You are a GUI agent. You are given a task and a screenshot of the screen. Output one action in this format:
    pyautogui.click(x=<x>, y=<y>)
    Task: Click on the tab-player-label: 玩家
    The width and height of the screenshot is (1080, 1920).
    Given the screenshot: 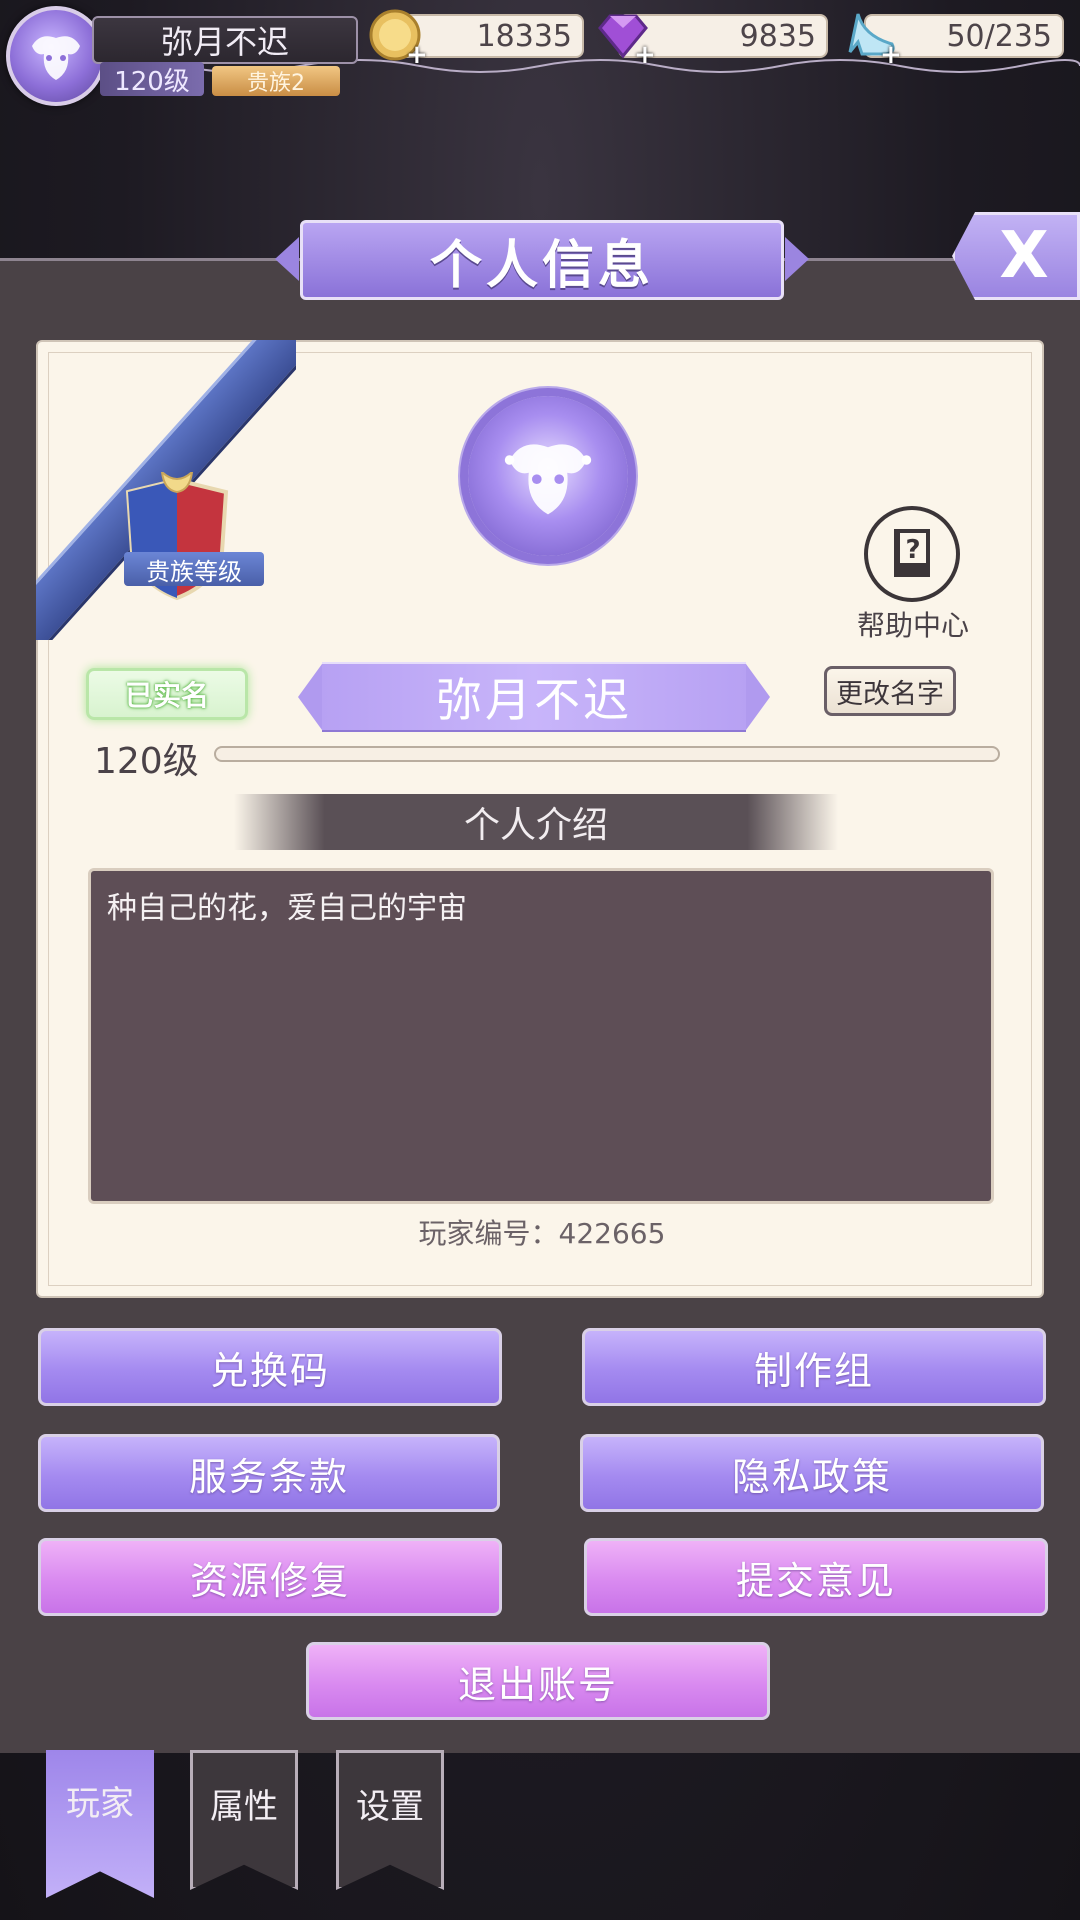 What is the action you would take?
    pyautogui.click(x=100, y=1804)
    